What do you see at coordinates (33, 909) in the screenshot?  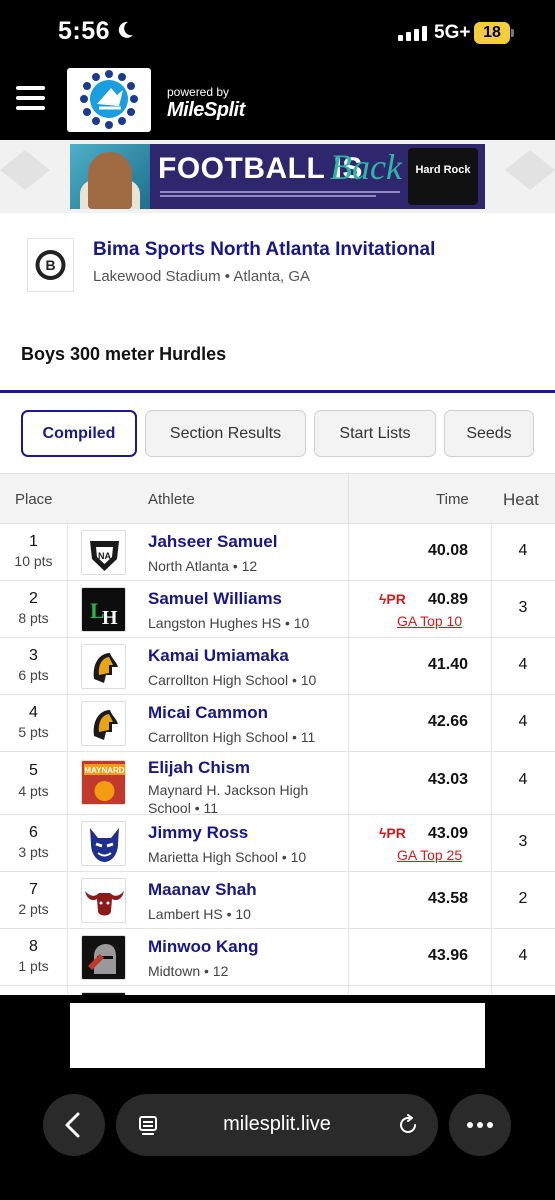 I see `row-points: 2 pts` at bounding box center [33, 909].